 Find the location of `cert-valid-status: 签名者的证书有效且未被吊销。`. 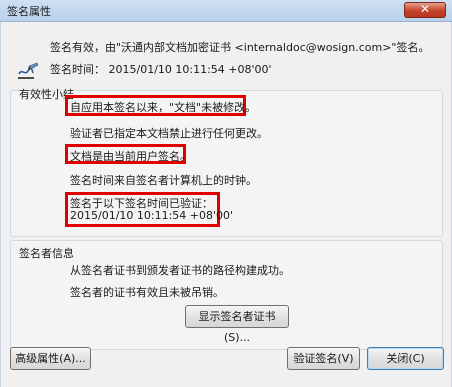

cert-valid-status: 签名者的证书有效且未被吊销。 is located at coordinates (147, 292).